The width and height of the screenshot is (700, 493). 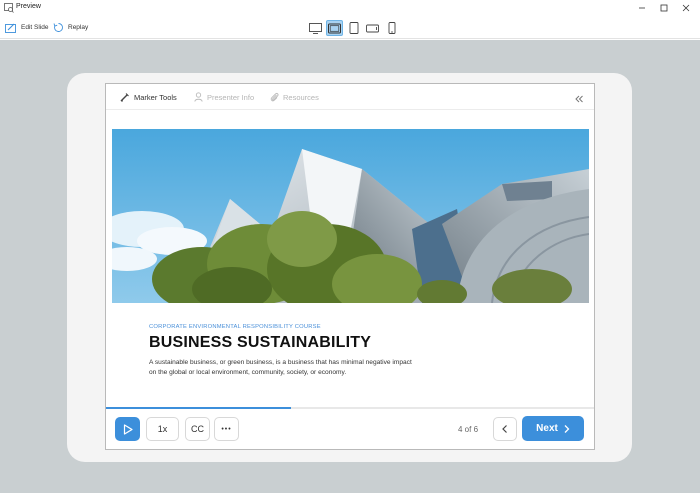 I want to click on previous-button, so click(x=505, y=429).